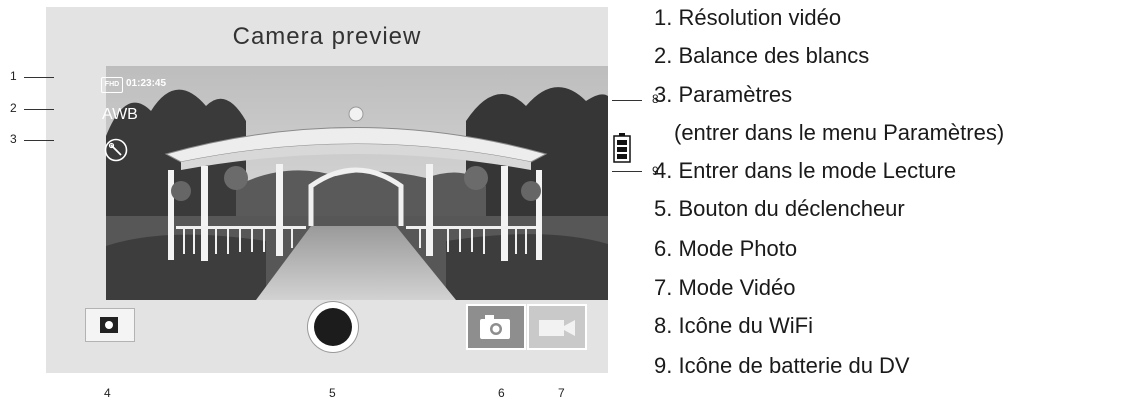 Image resolution: width=1141 pixels, height=400 pixels. I want to click on callout-7: 7, so click(561, 393).